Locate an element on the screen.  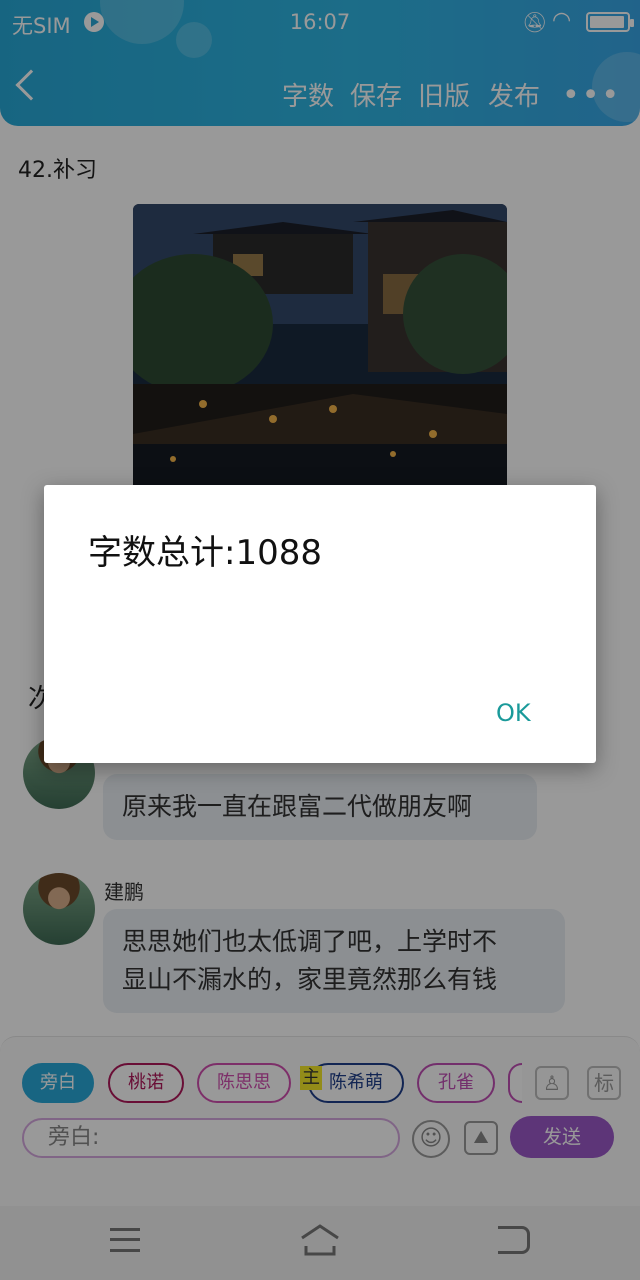
dialog-message: 字数总计:1088 is located at coordinates (205, 553).